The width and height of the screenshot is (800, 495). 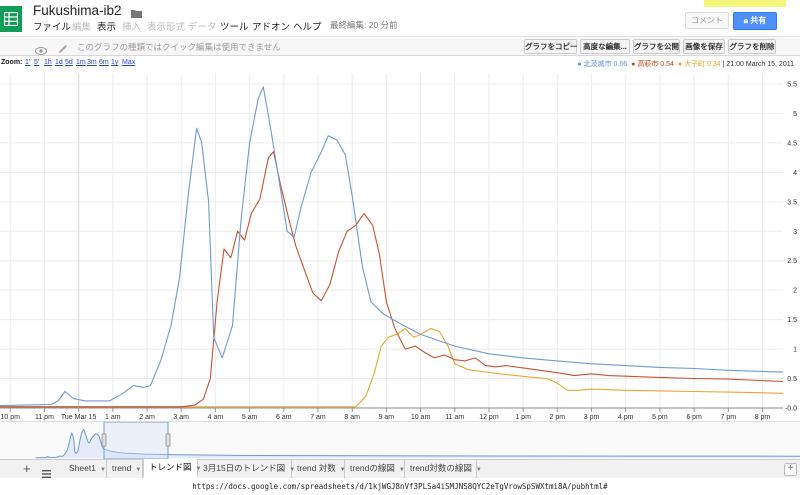 What do you see at coordinates (746, 20) in the screenshot?
I see `lock-icon: 🔒︎` at bounding box center [746, 20].